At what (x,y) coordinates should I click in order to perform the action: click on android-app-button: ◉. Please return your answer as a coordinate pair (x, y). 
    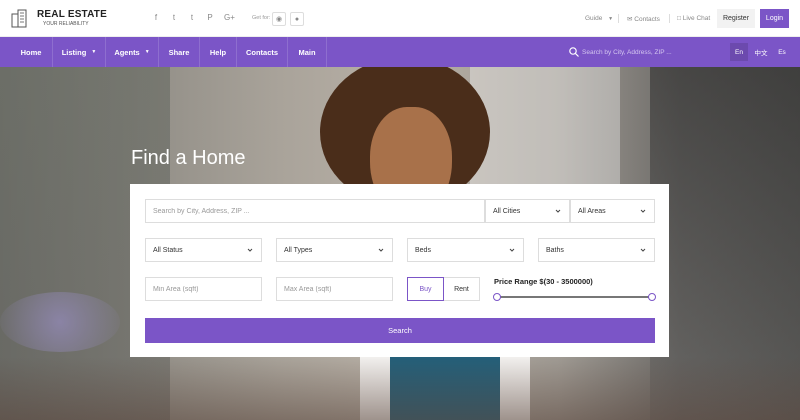
    Looking at the image, I should click on (279, 19).